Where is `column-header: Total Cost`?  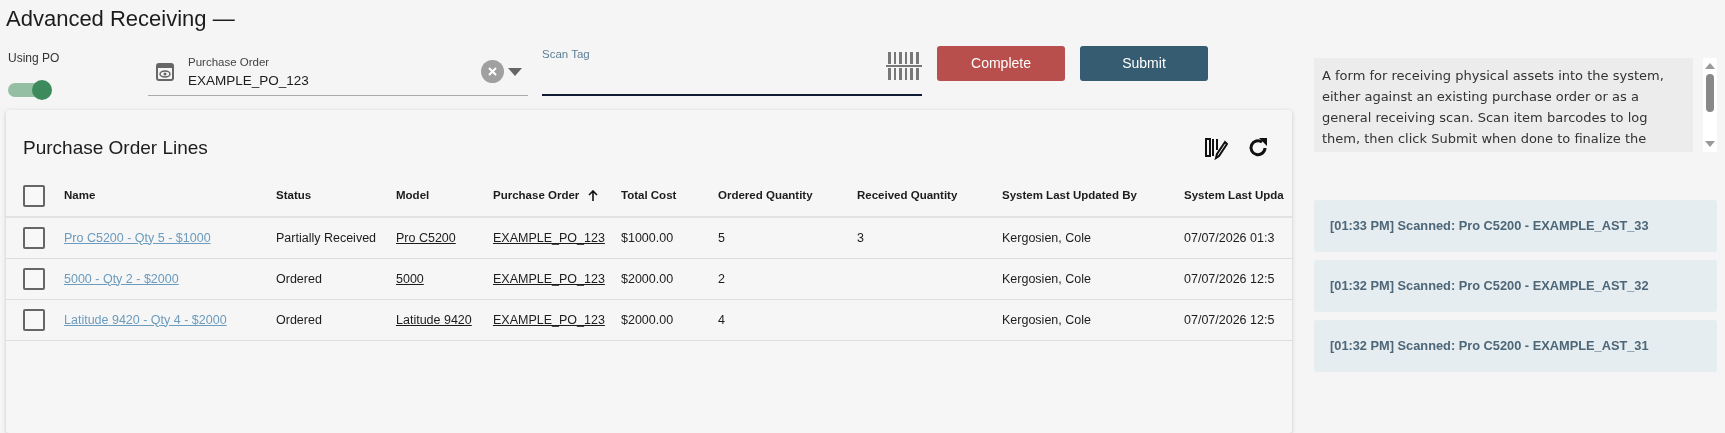 column-header: Total Cost is located at coordinates (649, 195).